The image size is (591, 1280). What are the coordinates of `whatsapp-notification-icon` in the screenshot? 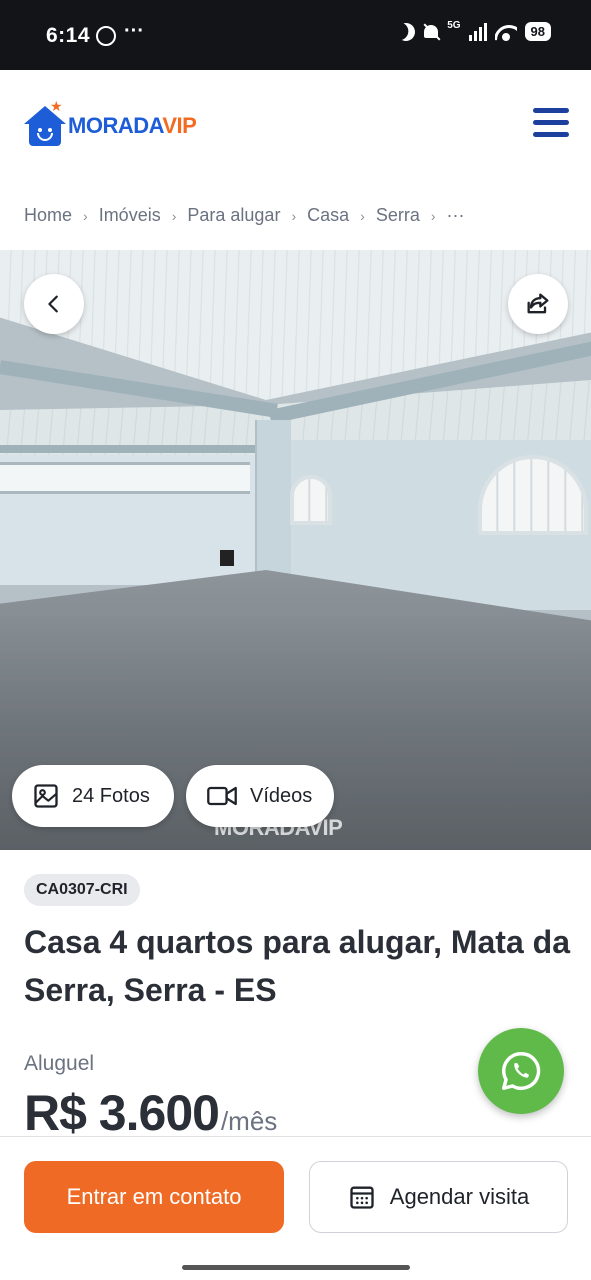 It's located at (106, 36).